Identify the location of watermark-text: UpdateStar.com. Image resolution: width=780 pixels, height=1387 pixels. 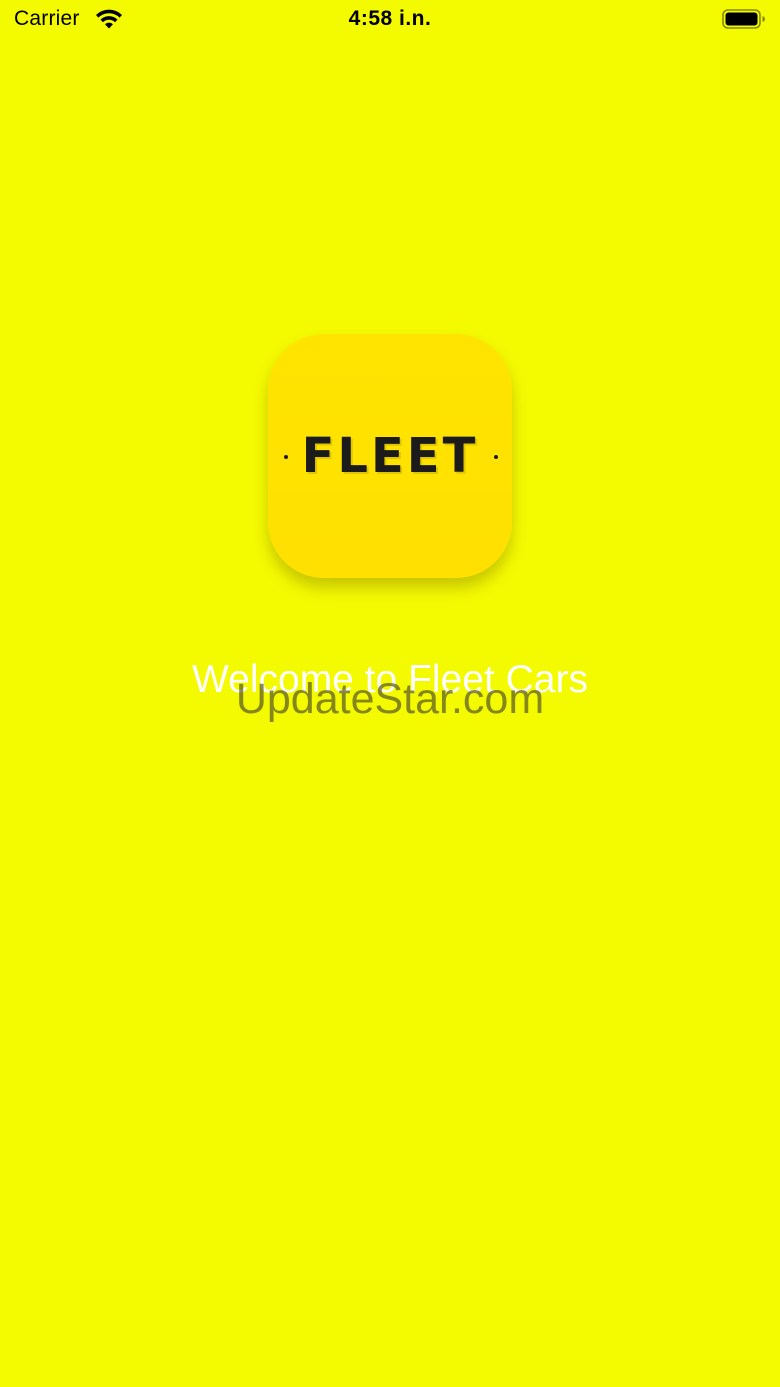
(390, 699).